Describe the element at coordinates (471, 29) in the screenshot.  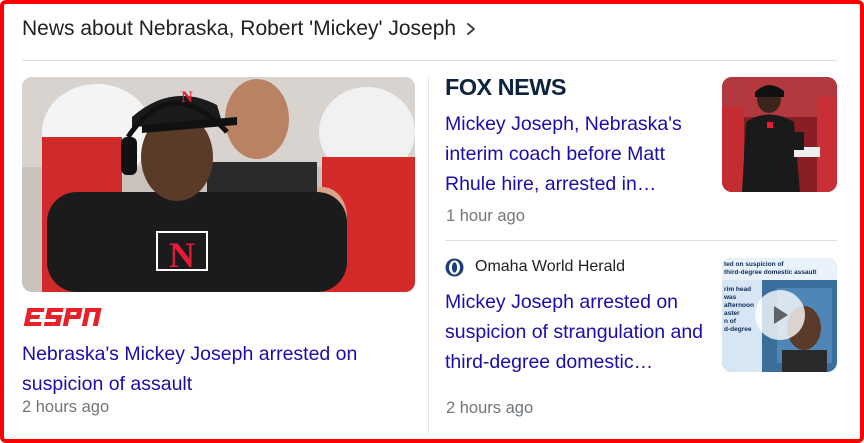
I see `chevron-right-icon` at that location.